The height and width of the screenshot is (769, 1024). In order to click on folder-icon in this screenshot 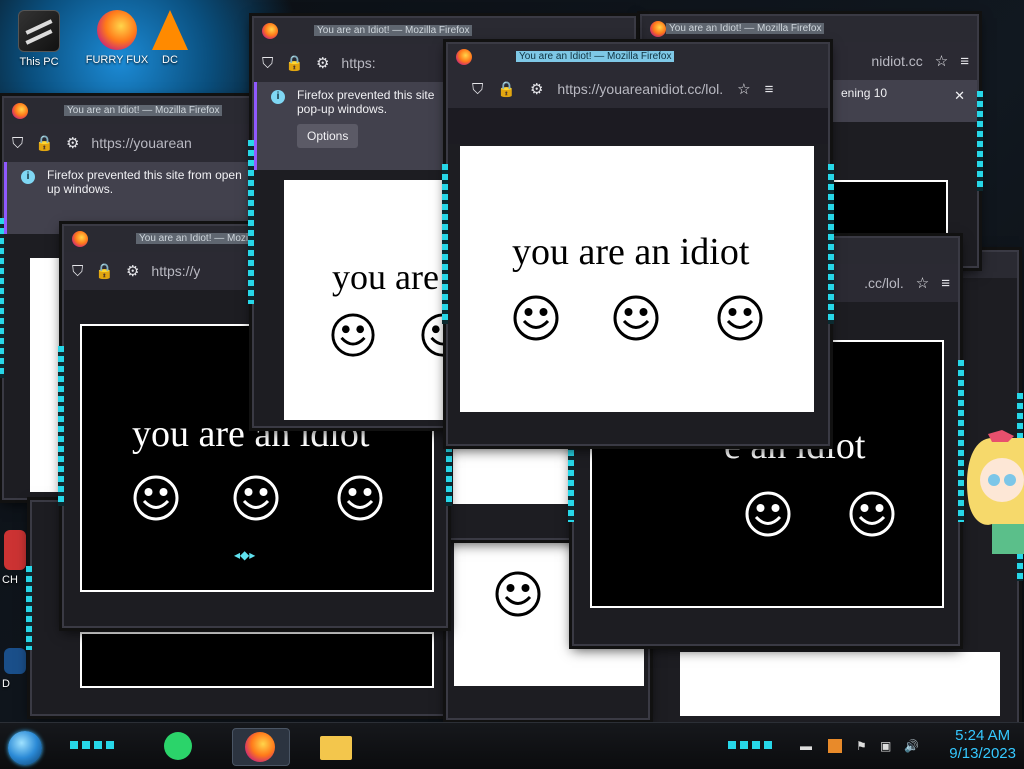, I will do `click(336, 748)`.